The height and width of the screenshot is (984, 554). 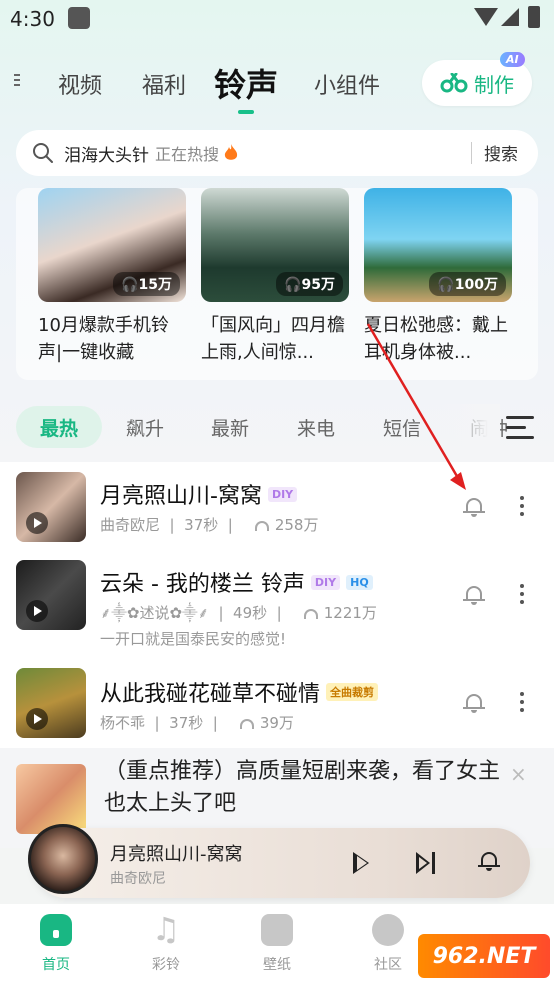 I want to click on playlist-cover: 🎧100万, so click(x=438, y=245).